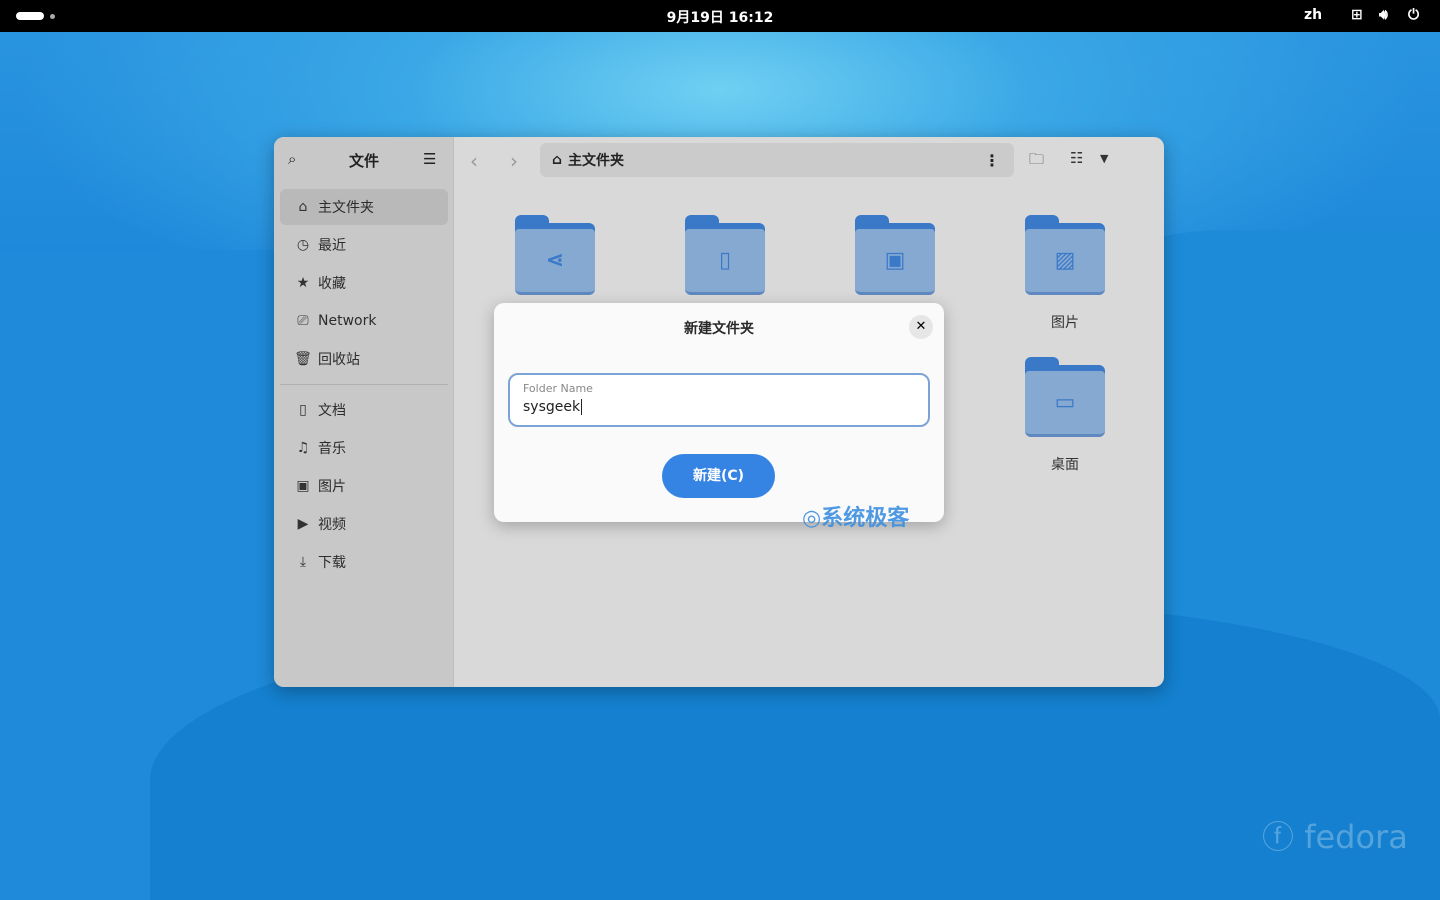  What do you see at coordinates (332, 284) in the screenshot?
I see `sidebar-item-label: 收藏` at bounding box center [332, 284].